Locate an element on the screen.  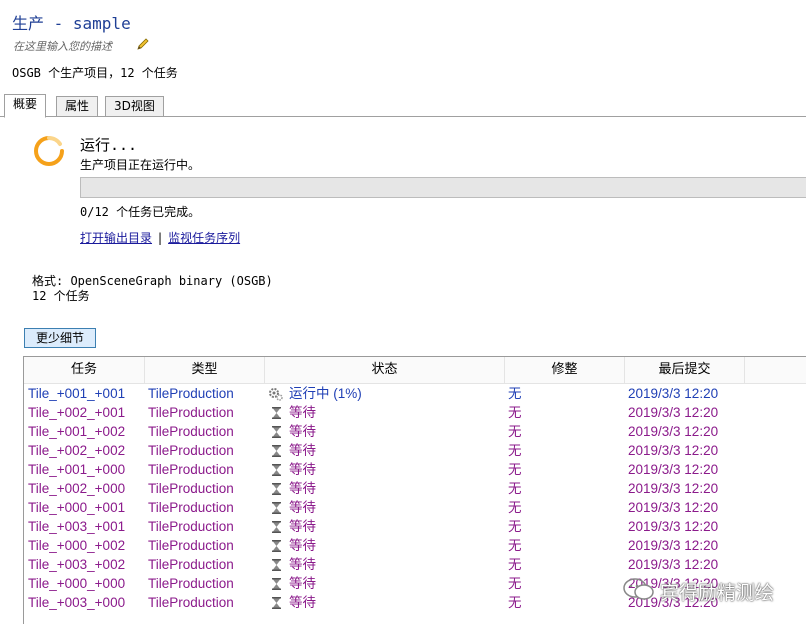
project-summary: OSGB 个生产项目，12 个任务 is located at coordinates (95, 73).